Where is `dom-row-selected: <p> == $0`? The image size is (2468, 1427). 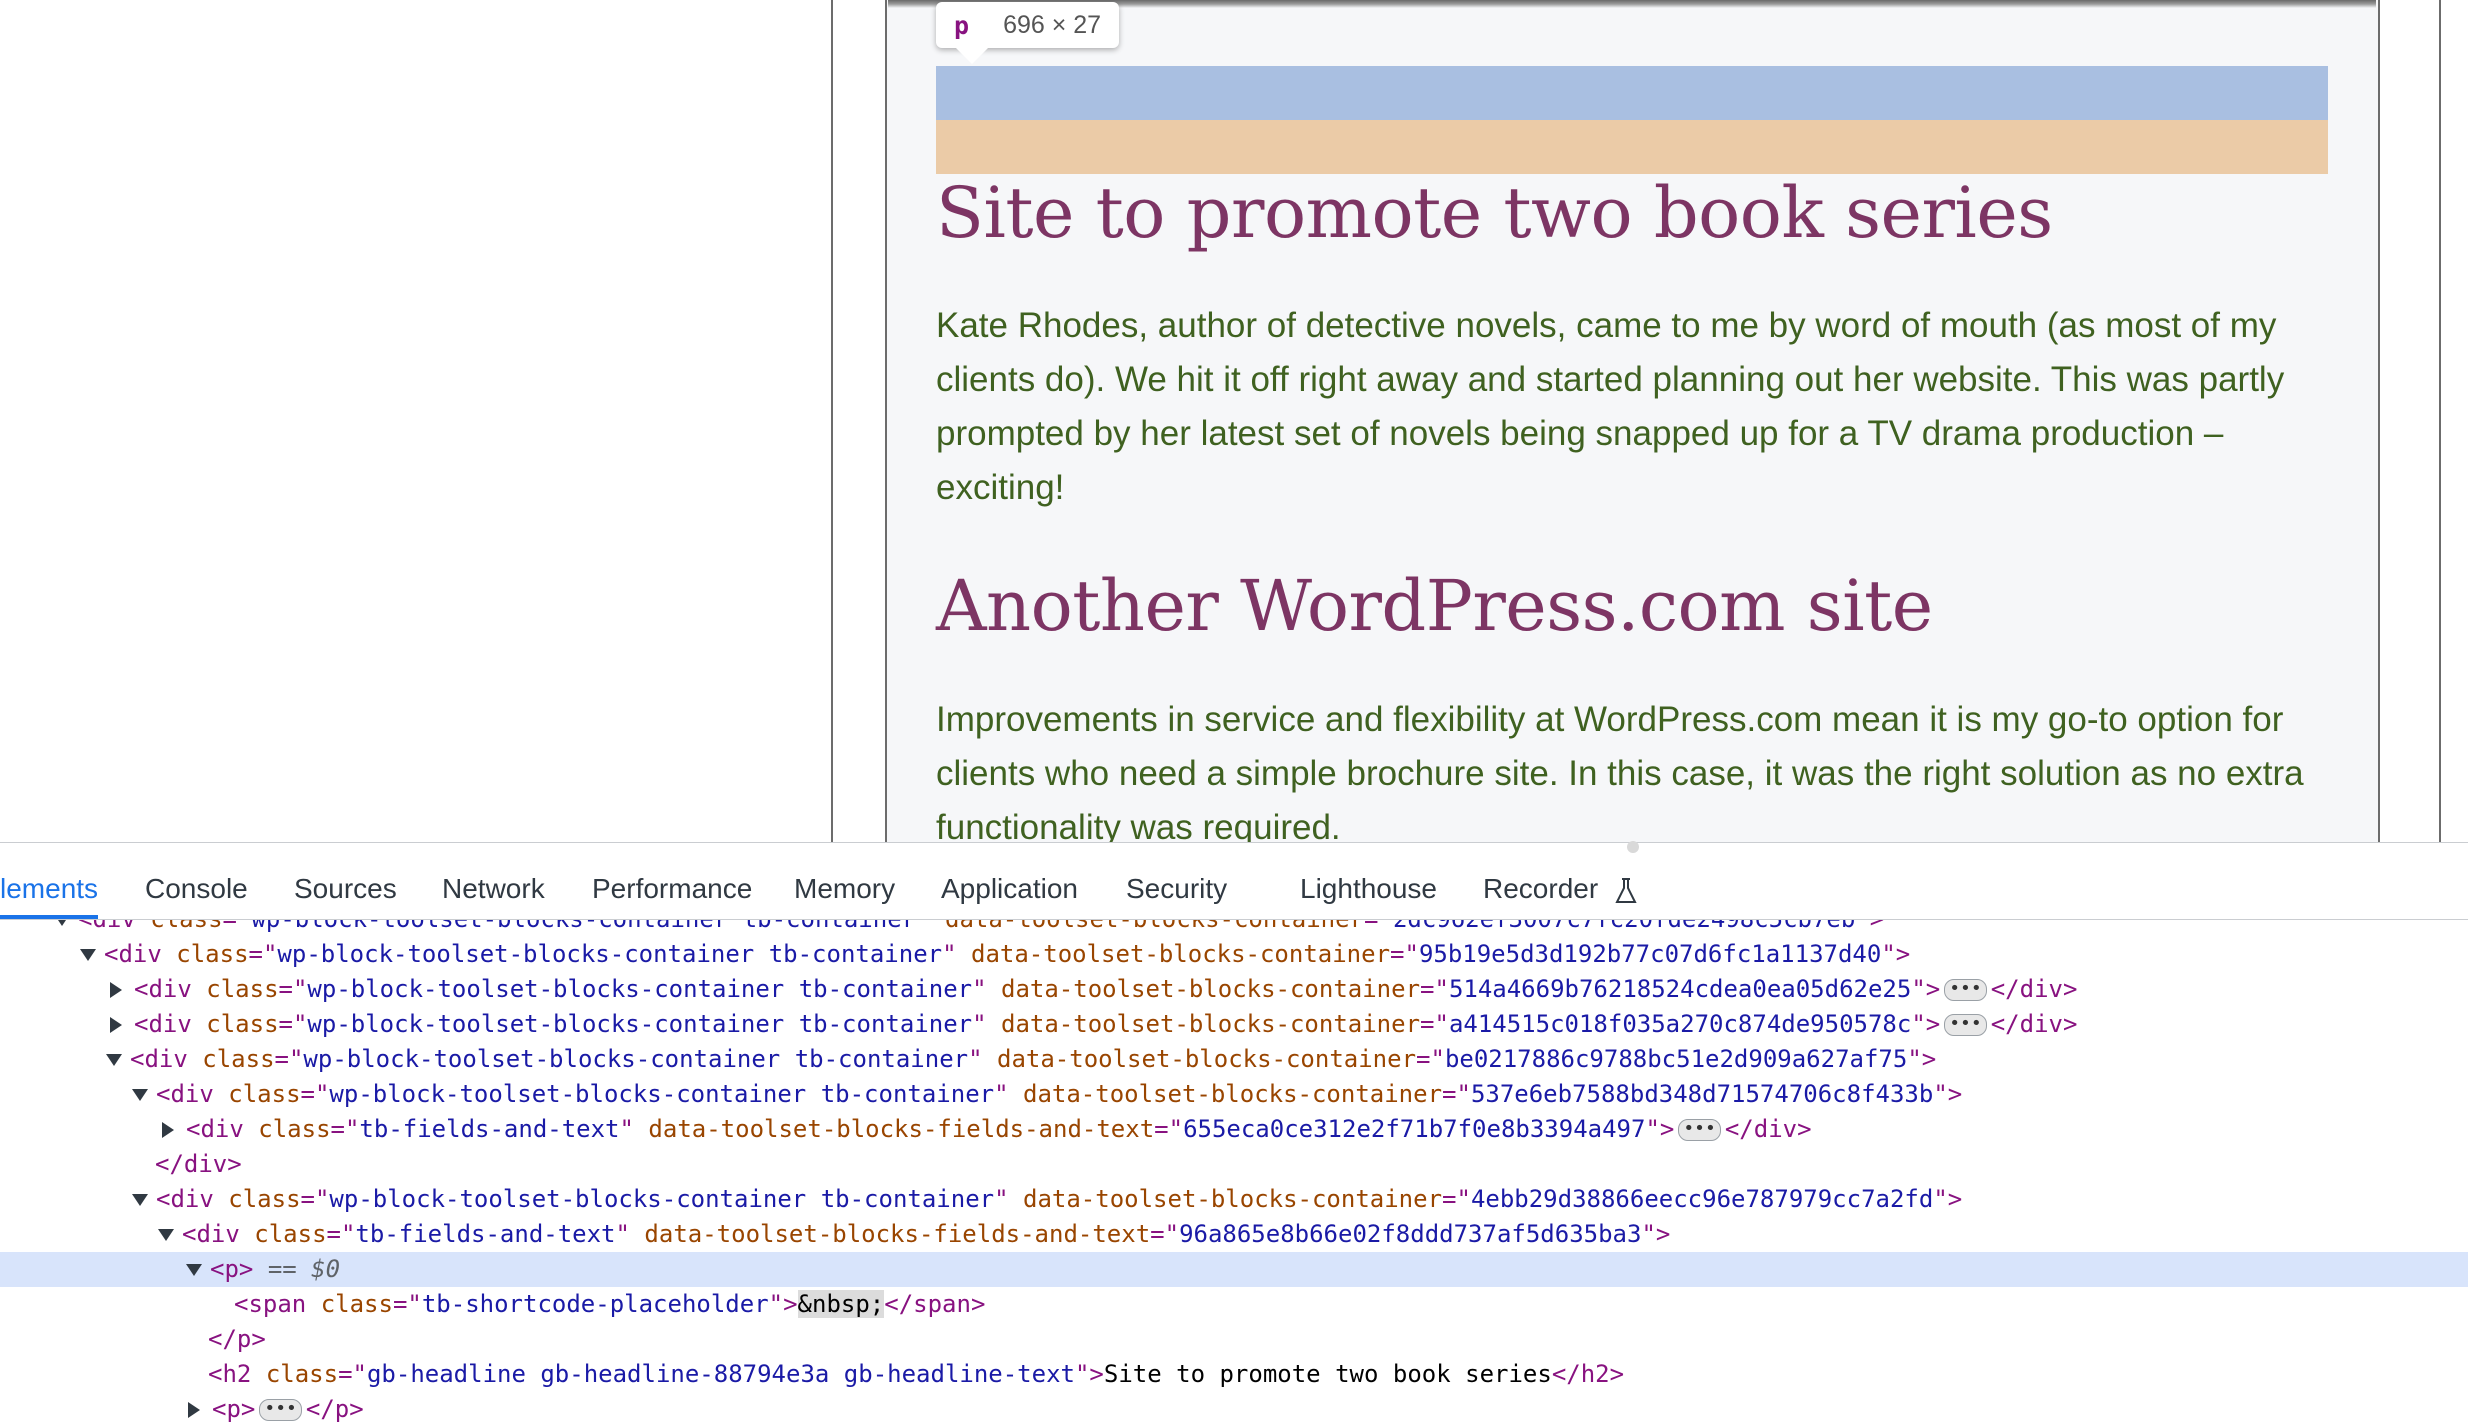 dom-row-selected: <p> == $0 is located at coordinates (1234, 1269).